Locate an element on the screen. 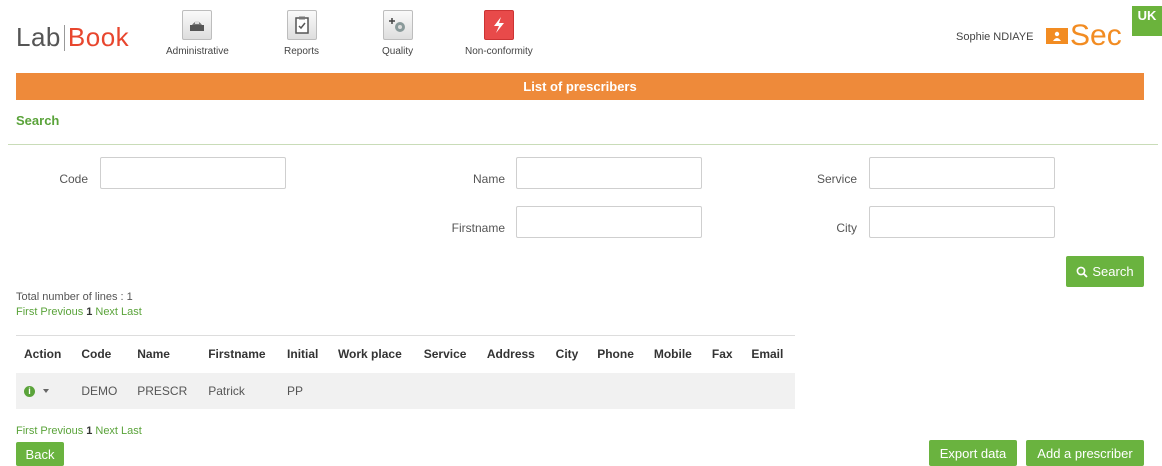 This screenshot has width=1162, height=466. user-name: Sophie NDIAYE is located at coordinates (994, 37).